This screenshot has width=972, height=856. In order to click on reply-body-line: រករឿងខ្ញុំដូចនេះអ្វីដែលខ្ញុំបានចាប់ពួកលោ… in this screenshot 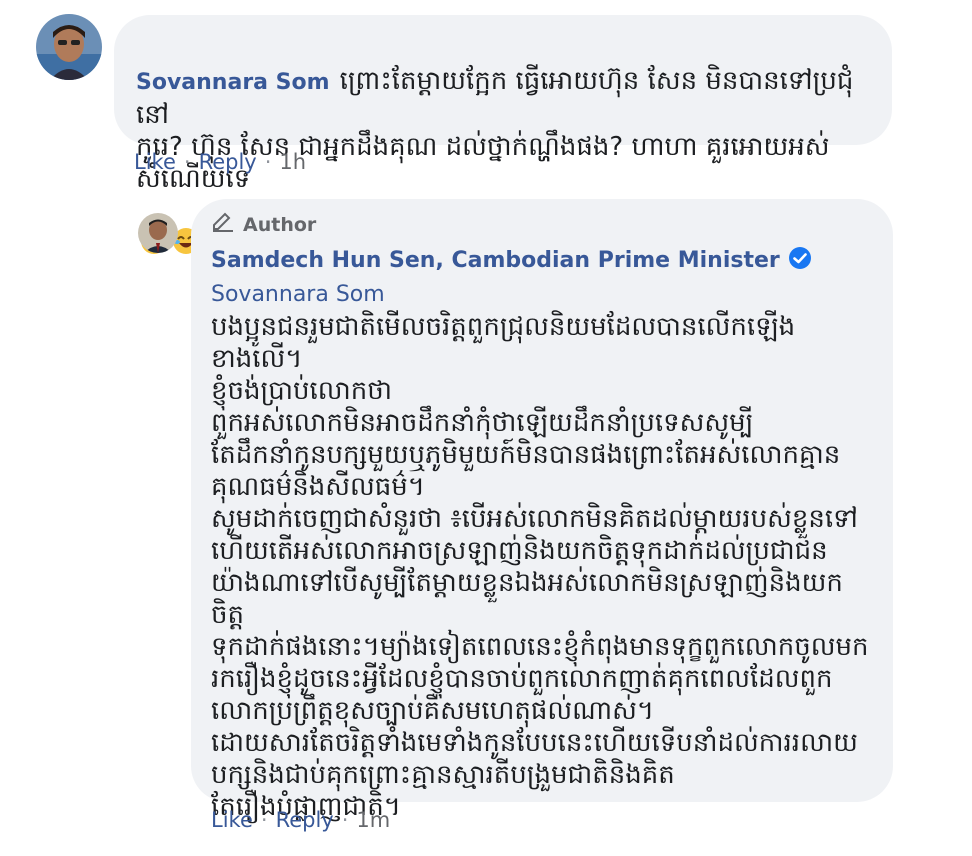, I will do `click(522, 679)`.